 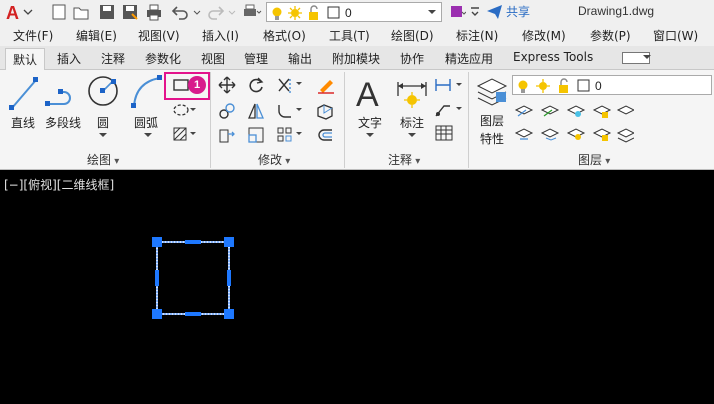 I want to click on layer-list-value: 0, so click(x=598, y=86).